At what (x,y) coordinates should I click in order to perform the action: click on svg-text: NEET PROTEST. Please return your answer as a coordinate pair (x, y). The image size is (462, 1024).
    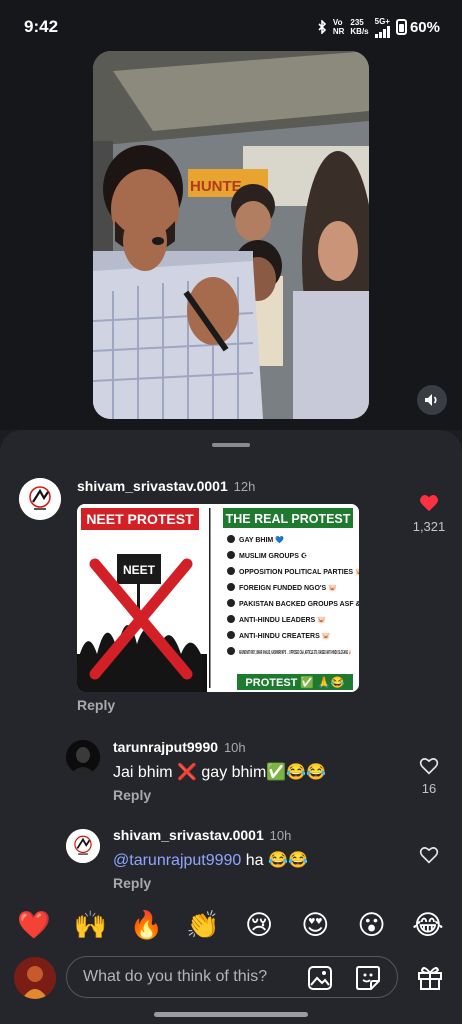
    Looking at the image, I should click on (140, 519).